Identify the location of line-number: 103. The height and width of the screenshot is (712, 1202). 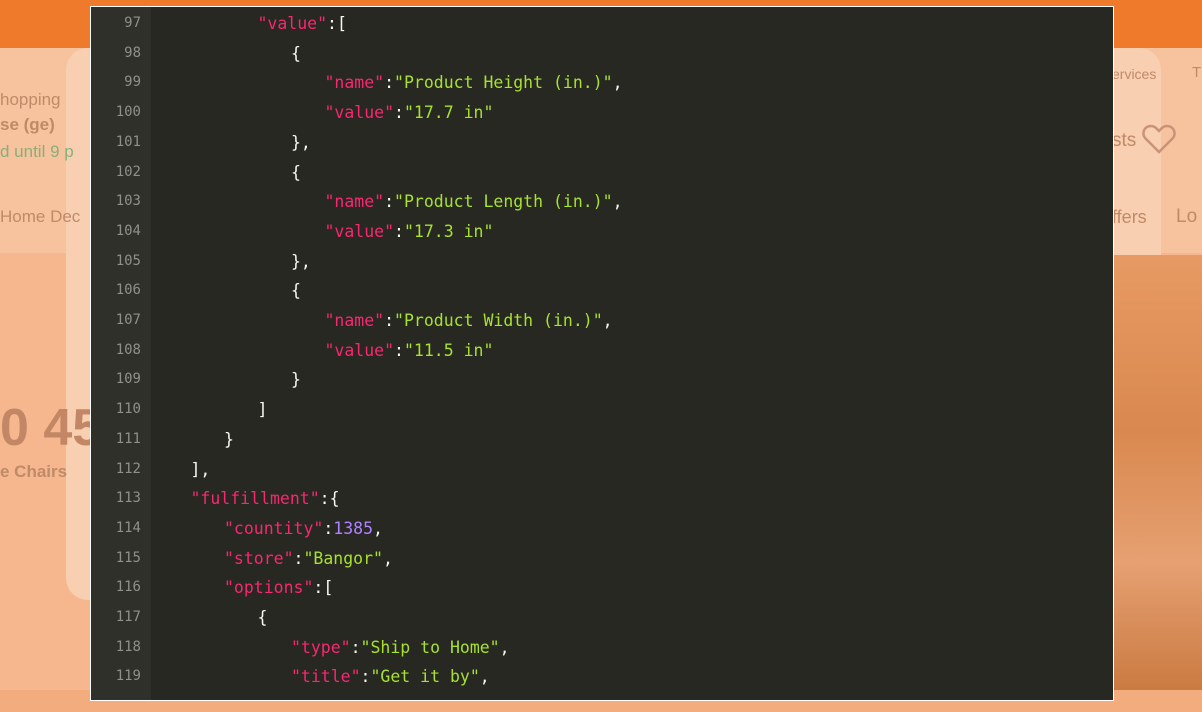
(128, 201).